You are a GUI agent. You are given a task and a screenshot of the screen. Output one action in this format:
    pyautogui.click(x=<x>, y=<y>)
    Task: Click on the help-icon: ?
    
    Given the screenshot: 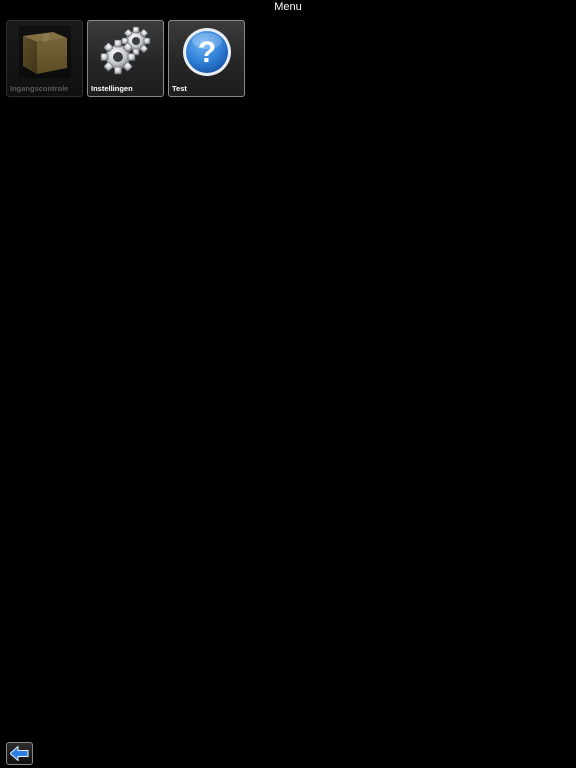 What is the action you would take?
    pyautogui.click(x=207, y=52)
    